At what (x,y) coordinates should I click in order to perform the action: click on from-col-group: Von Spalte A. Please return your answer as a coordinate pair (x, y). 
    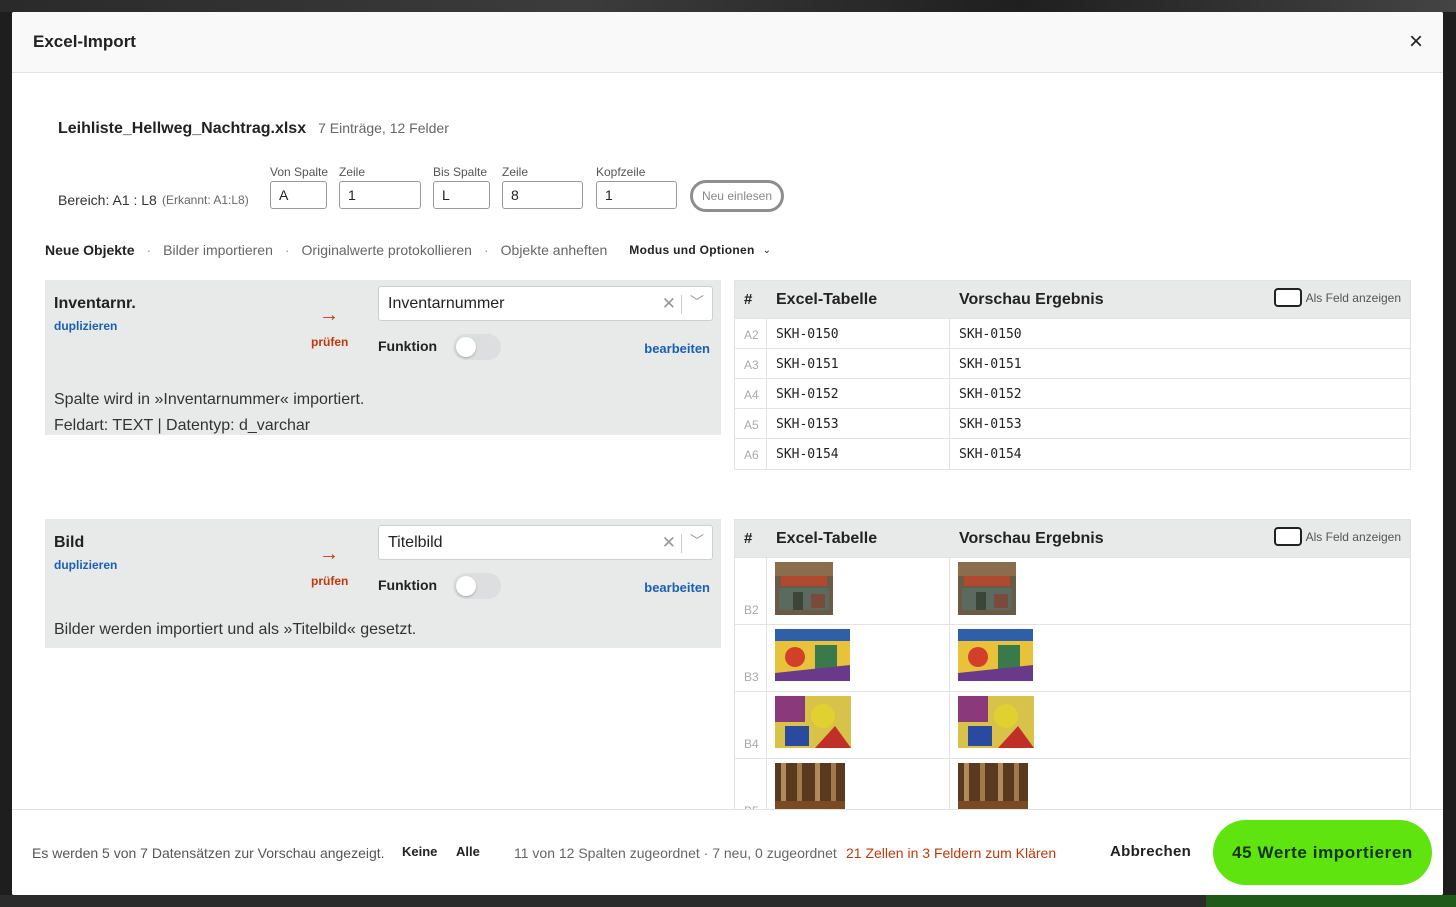
    Looking at the image, I should click on (299, 187).